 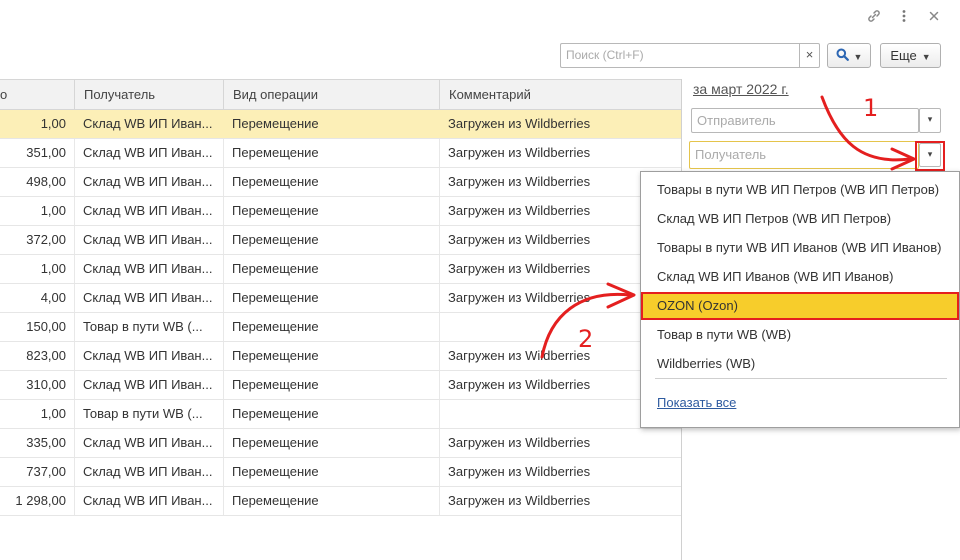 What do you see at coordinates (801, 378) in the screenshot?
I see `dropdown-separator` at bounding box center [801, 378].